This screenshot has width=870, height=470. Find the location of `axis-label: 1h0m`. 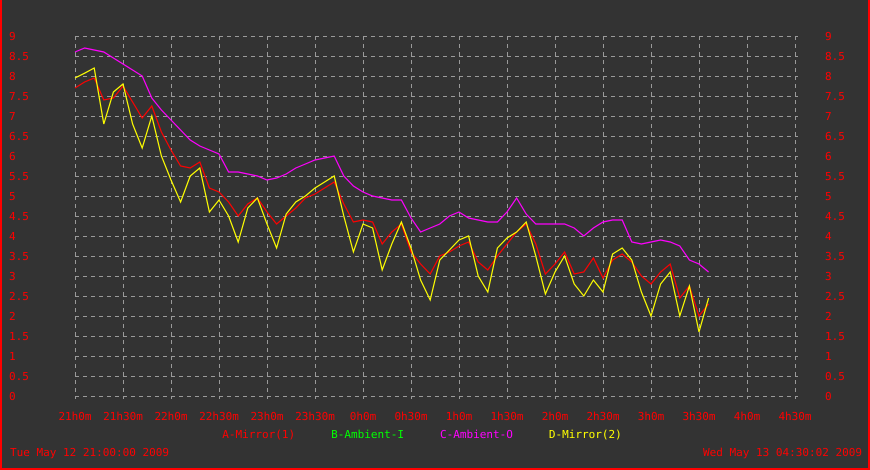

axis-label: 1h0m is located at coordinates (459, 416).